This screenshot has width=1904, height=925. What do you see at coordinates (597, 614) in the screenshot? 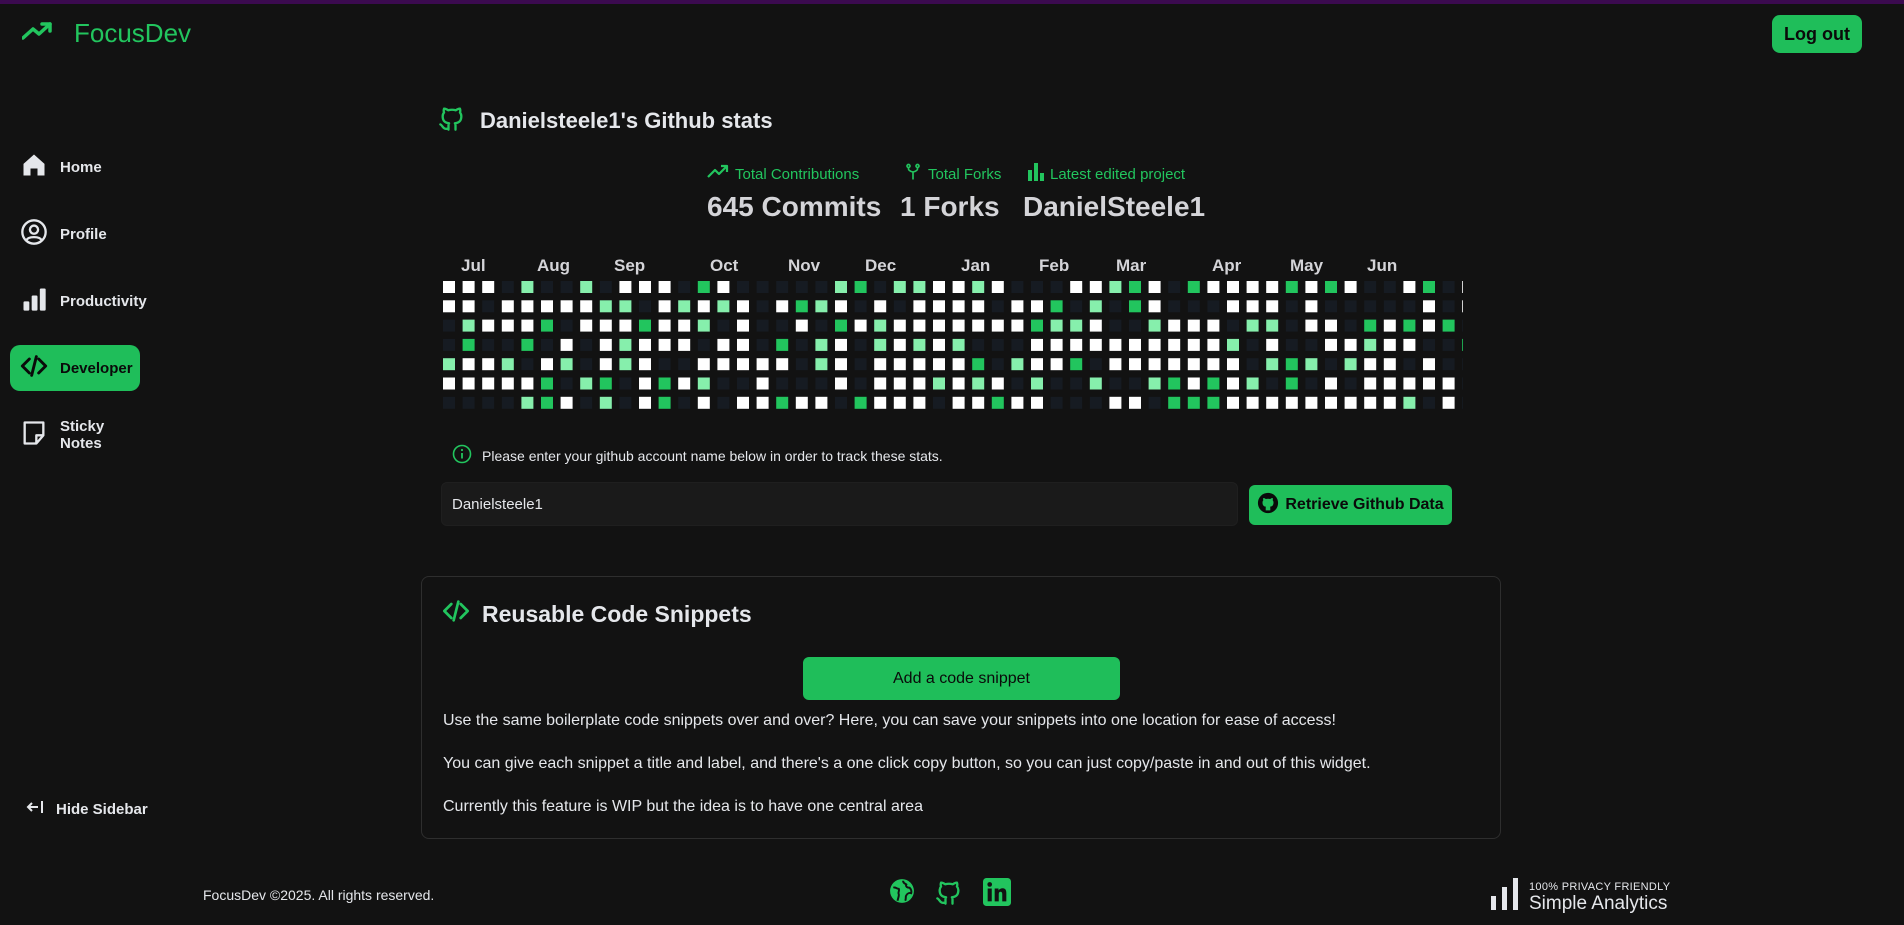
I see `code-snippets-title: Reusable Code Snippets` at bounding box center [597, 614].